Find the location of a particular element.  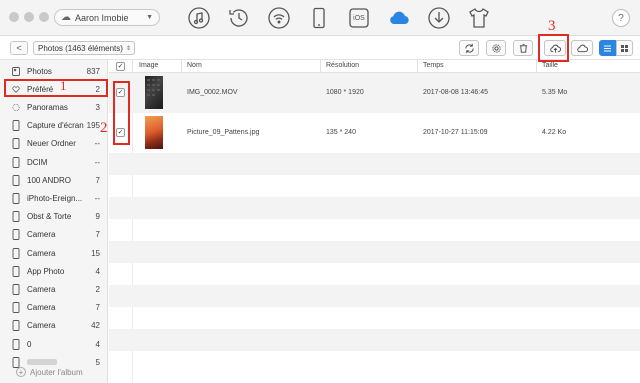

sidebar-item-count: 42 is located at coordinates (95, 326).